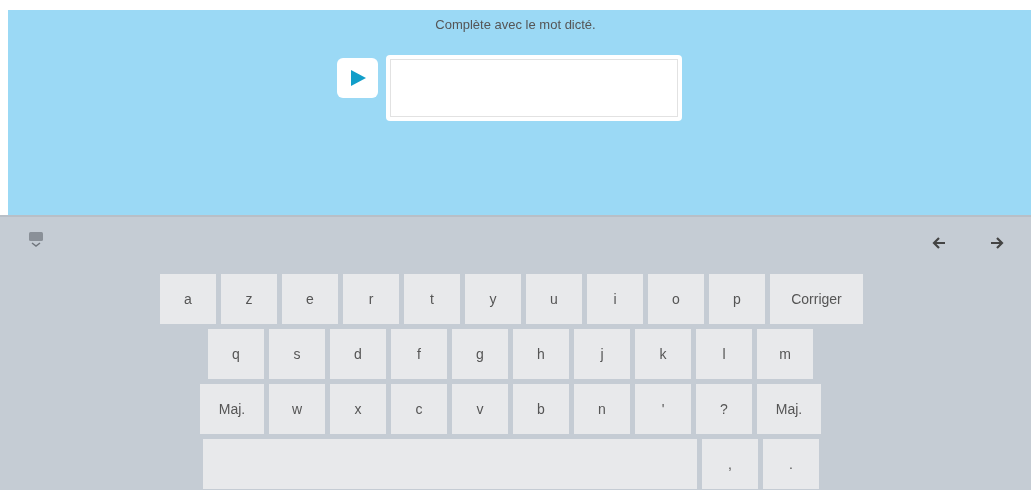 This screenshot has width=1031, height=490. I want to click on keyboard-icon, so click(36, 239).